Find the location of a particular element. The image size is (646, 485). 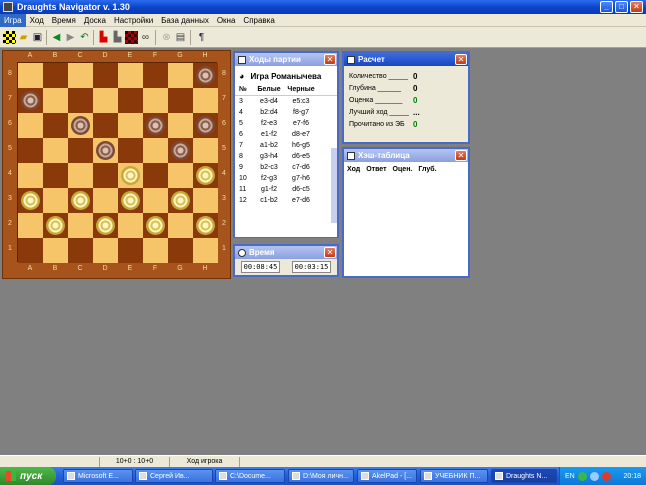

square-g1 is located at coordinates (180, 250).